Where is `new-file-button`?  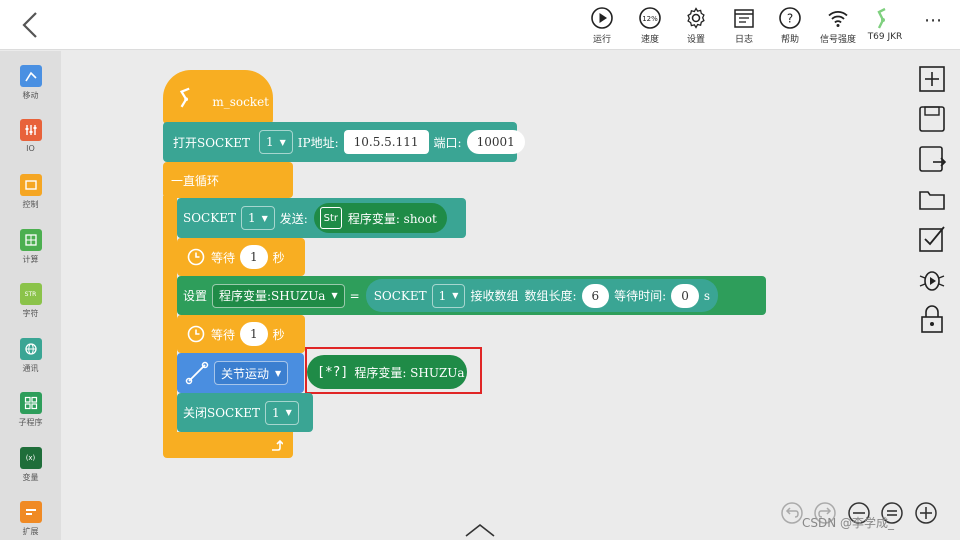
new-file-button is located at coordinates (932, 79).